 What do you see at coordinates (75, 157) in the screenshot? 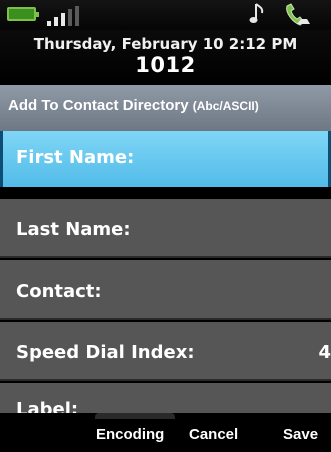
I see `first-name-label: First Name:` at bounding box center [75, 157].